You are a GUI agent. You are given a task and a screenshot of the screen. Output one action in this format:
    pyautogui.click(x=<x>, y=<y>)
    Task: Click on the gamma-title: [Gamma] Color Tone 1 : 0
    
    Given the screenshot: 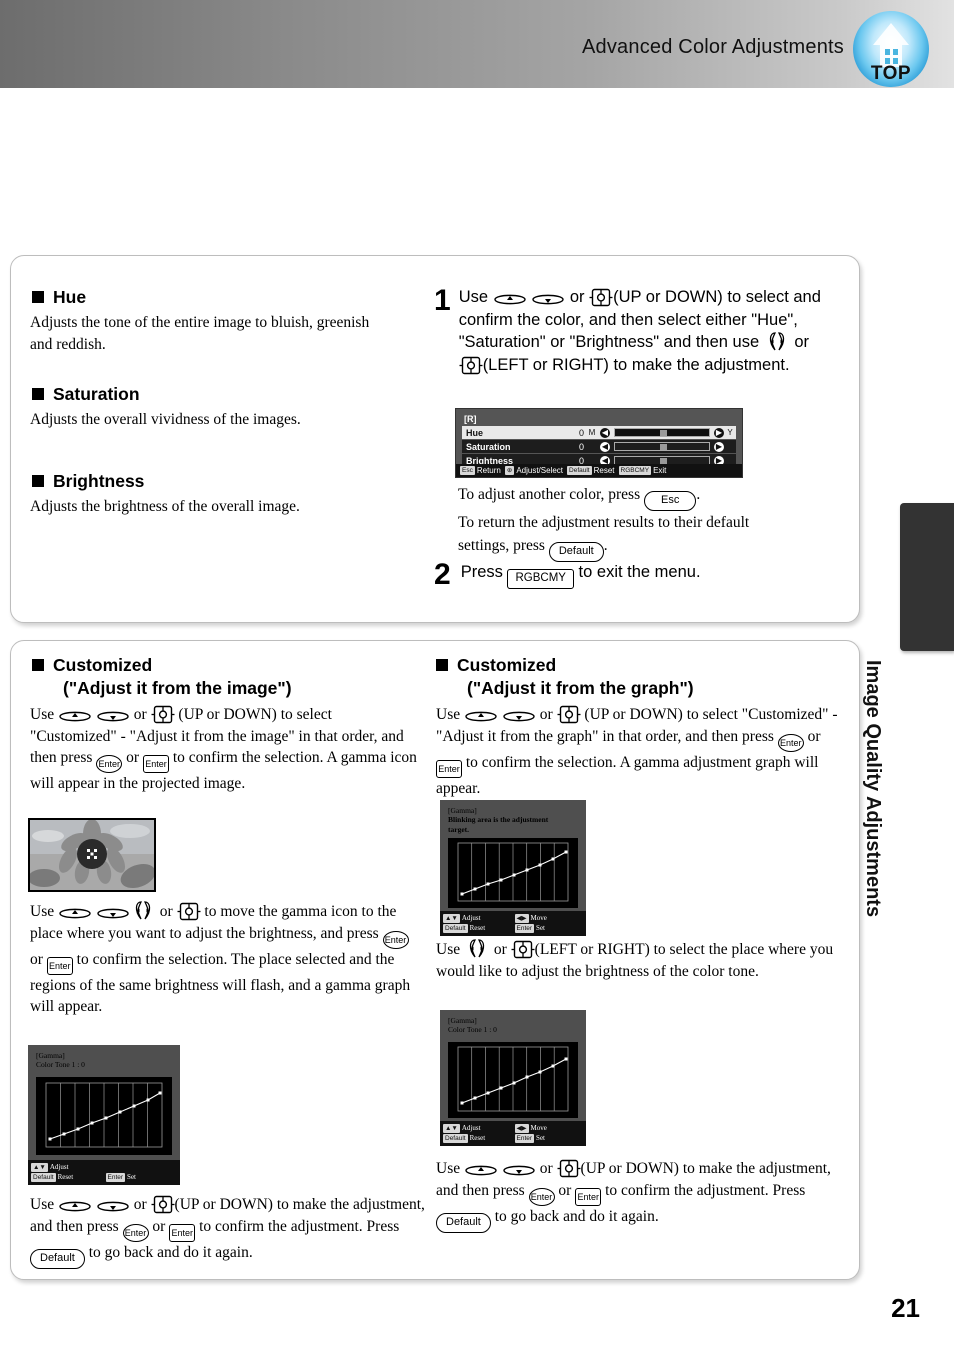 What is the action you would take?
    pyautogui.click(x=513, y=1022)
    